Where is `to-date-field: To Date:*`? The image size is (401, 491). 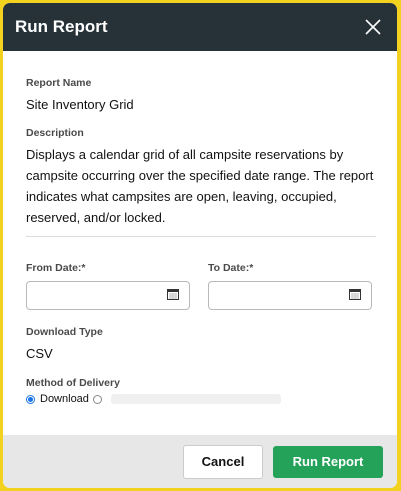 to-date-field: To Date:* is located at coordinates (290, 286).